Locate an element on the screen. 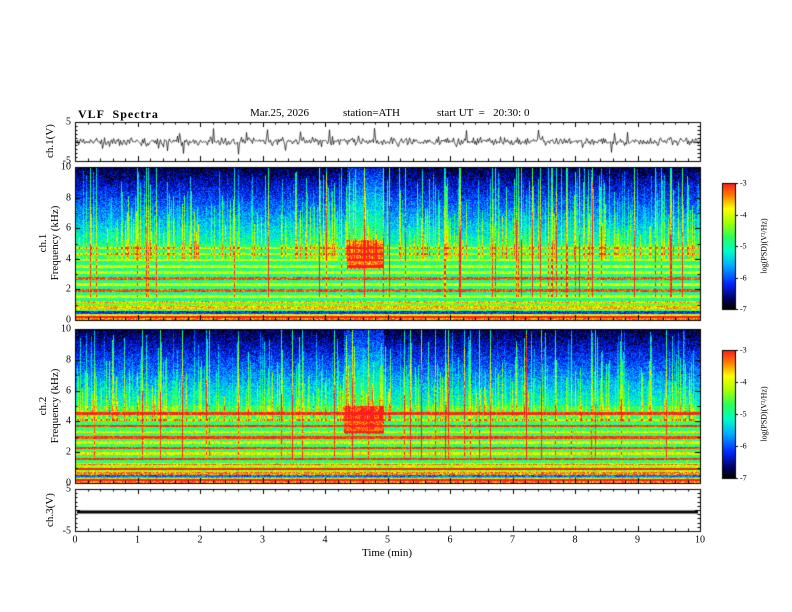 Image resolution: width=792 pixels, height=612 pixels. x-tick-label: 3 is located at coordinates (262, 540).